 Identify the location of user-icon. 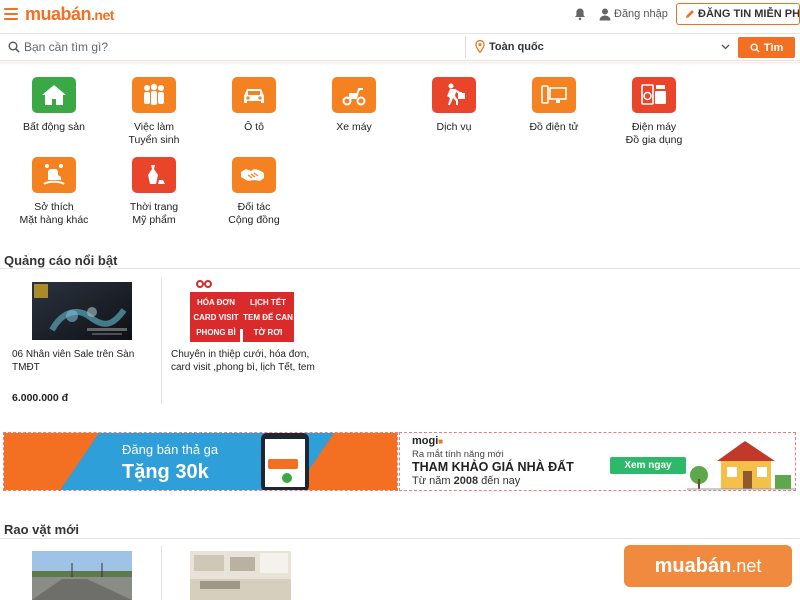
(605, 14).